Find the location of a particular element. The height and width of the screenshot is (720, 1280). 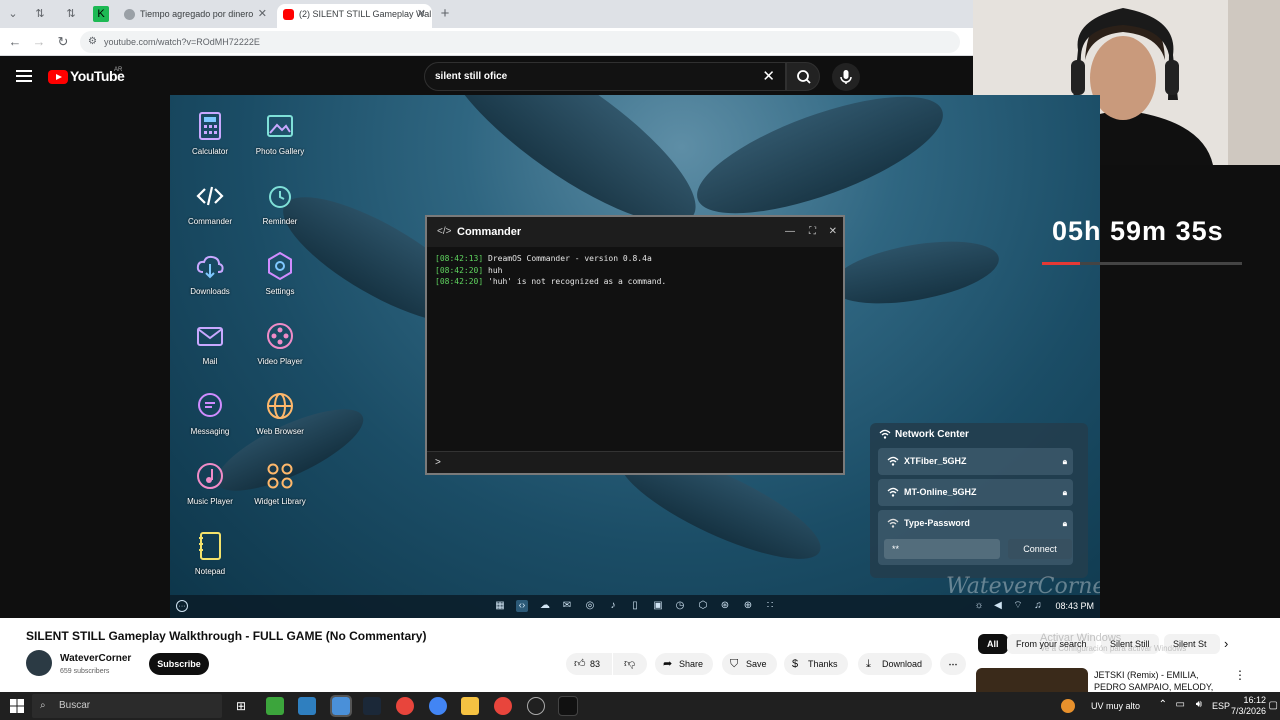

mail-icon: ✉ is located at coordinates (567, 606).